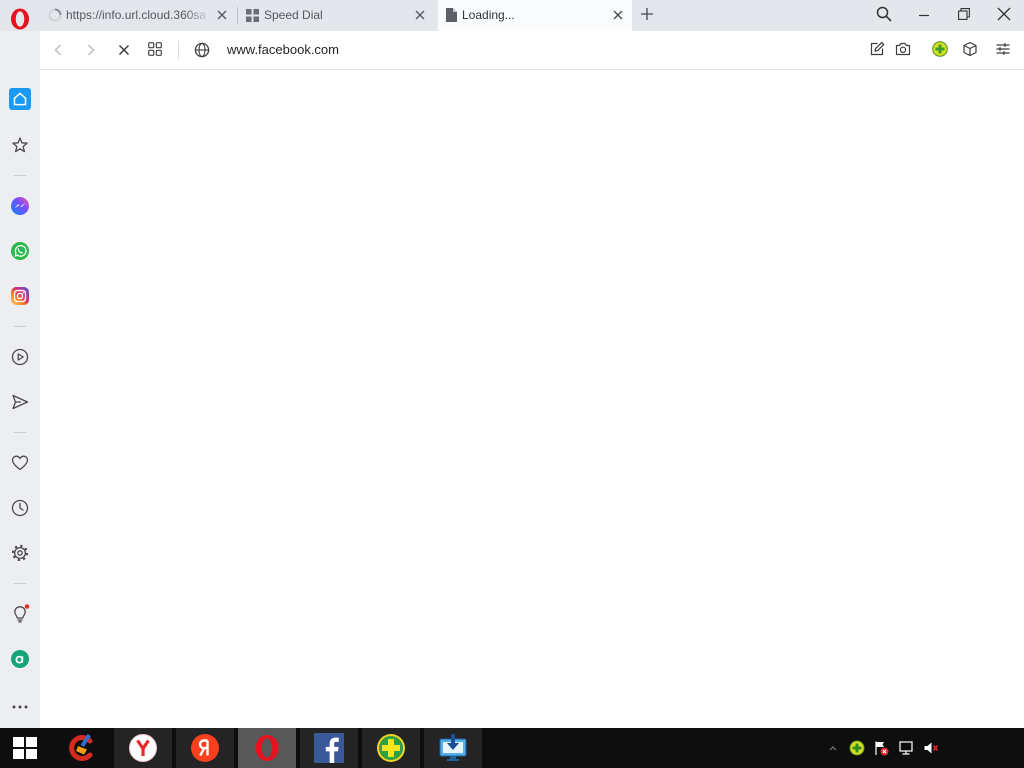 The width and height of the screenshot is (1024, 768). What do you see at coordinates (124, 50) in the screenshot?
I see `stop-loading-icon` at bounding box center [124, 50].